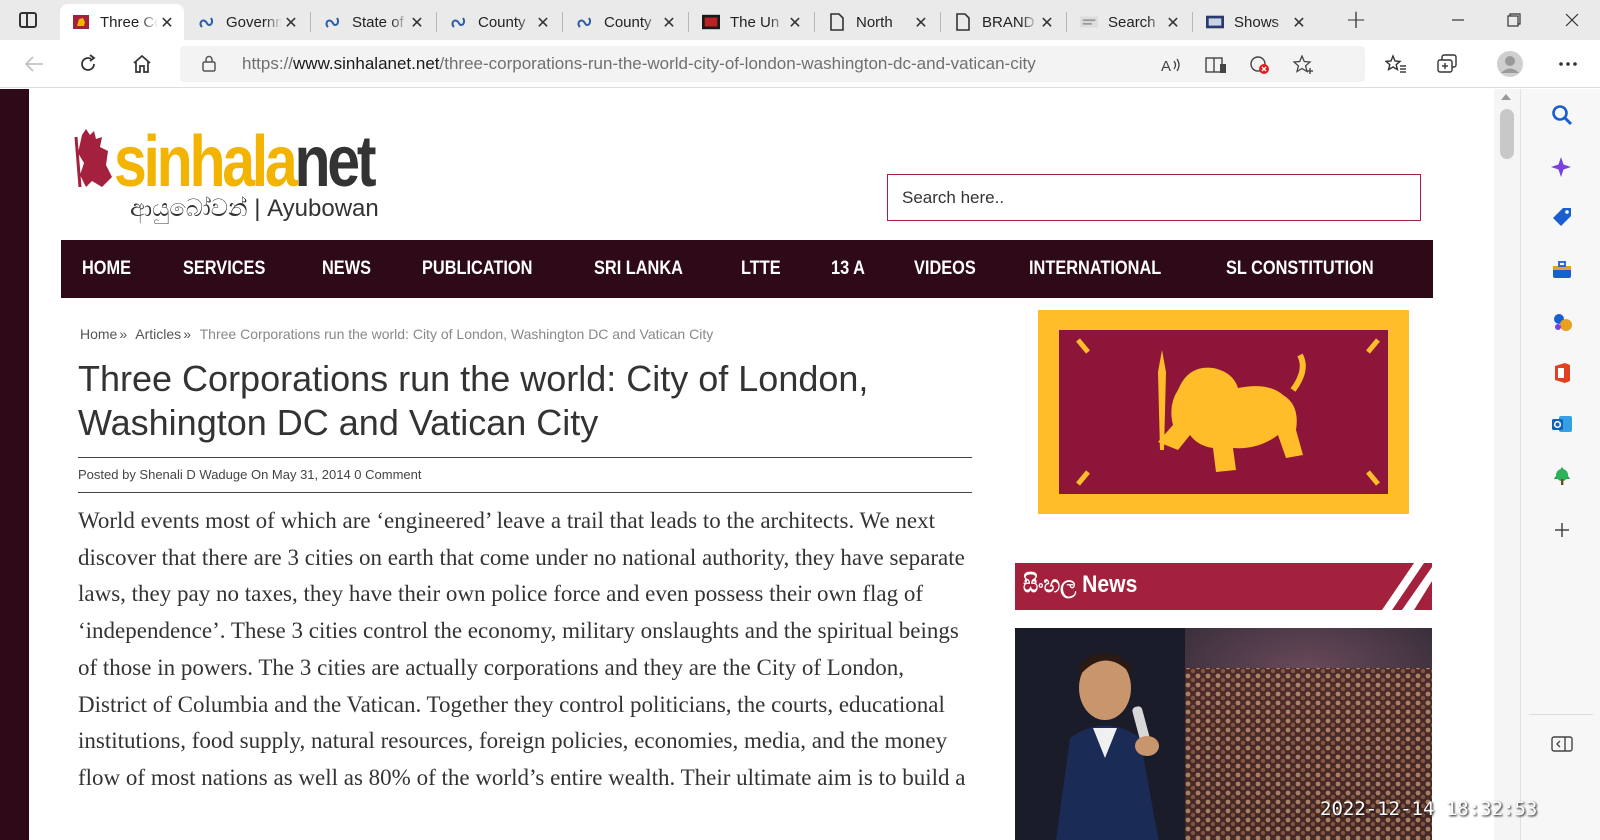  Describe the element at coordinates (499, 22) in the screenshot. I see `tab-county-1: County ✕` at that location.